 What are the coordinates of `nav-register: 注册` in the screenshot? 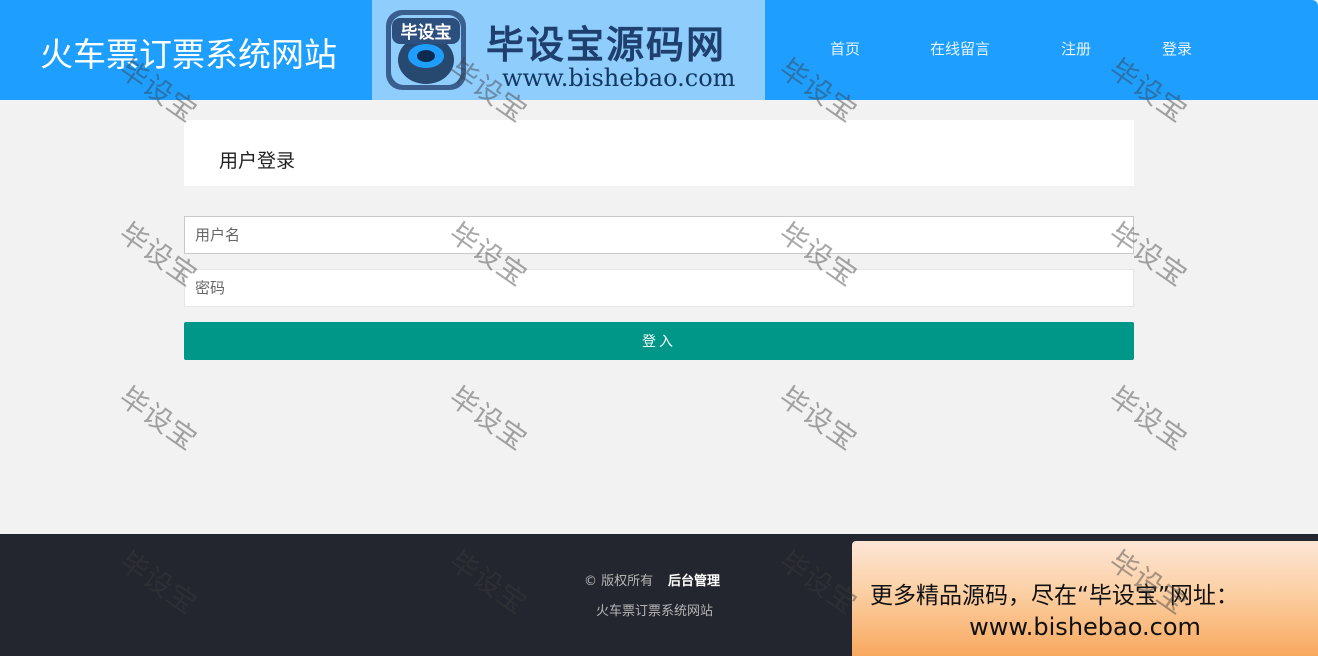 It's located at (1076, 48).